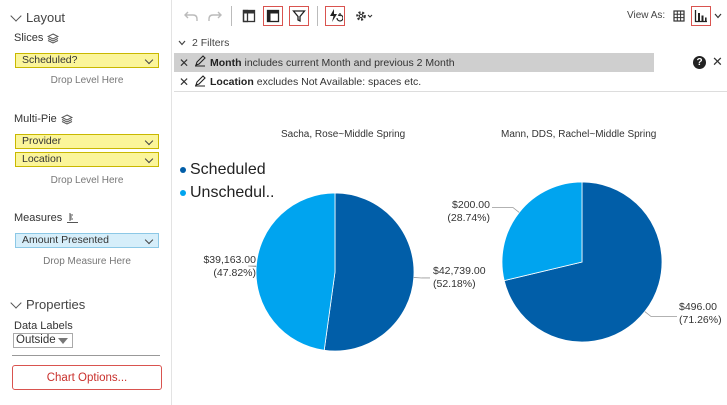  I want to click on undo-button, so click(191, 16).